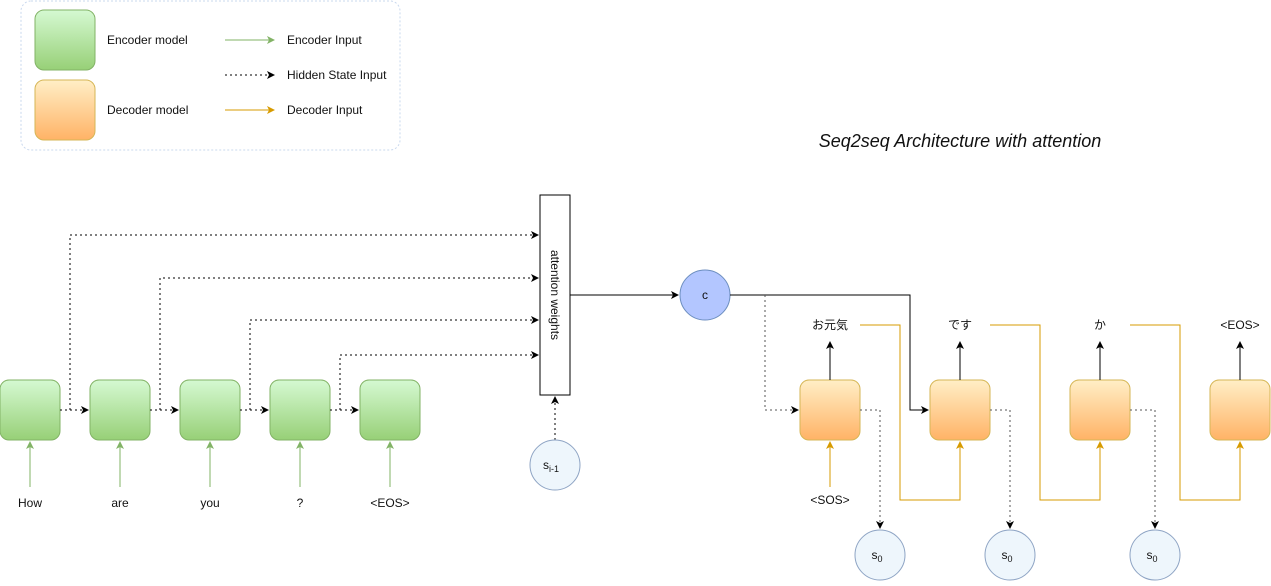 Image resolution: width=1271 pixels, height=586 pixels. Describe the element at coordinates (65, 110) in the screenshot. I see `decoder-legend-swatch` at that location.